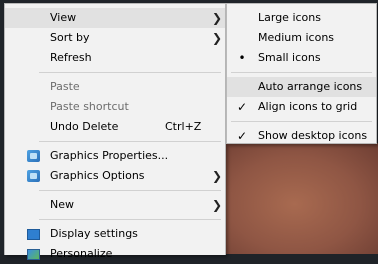 The height and width of the screenshot is (264, 378). I want to click on menu-item-label: Undo Delete, so click(84, 126).